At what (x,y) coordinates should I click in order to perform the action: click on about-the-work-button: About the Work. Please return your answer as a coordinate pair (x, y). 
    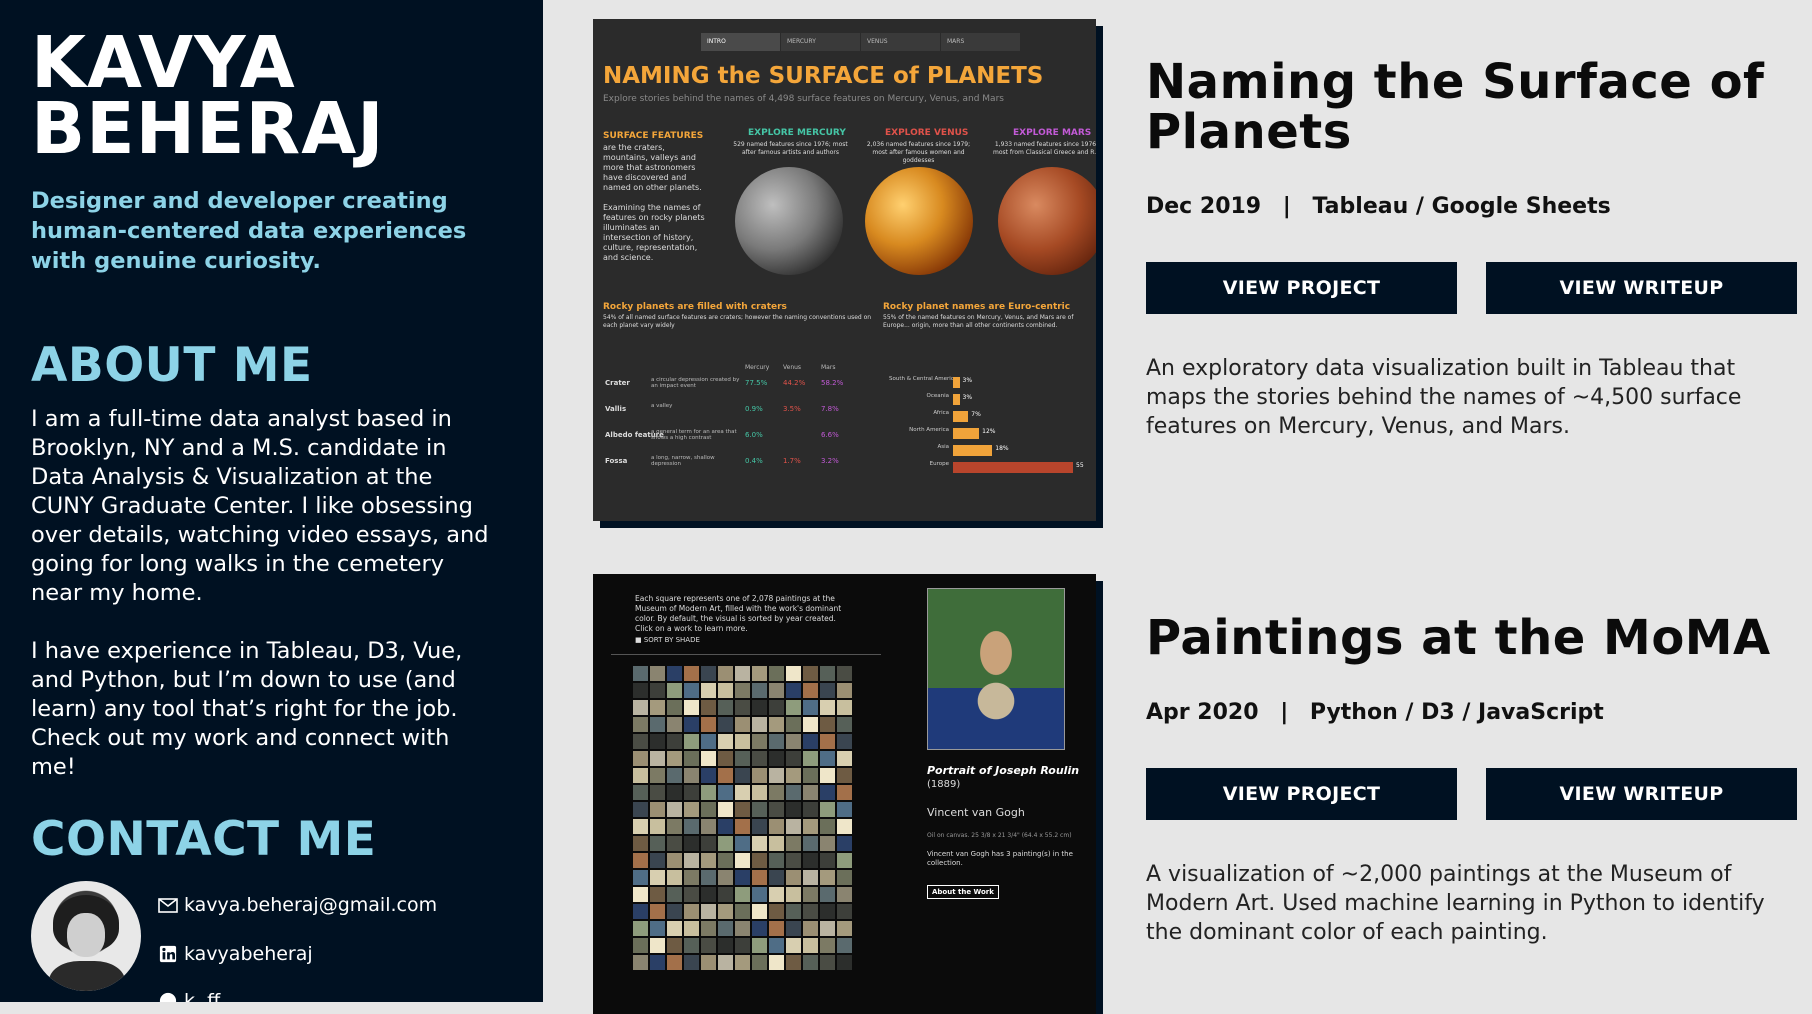
    Looking at the image, I should click on (963, 892).